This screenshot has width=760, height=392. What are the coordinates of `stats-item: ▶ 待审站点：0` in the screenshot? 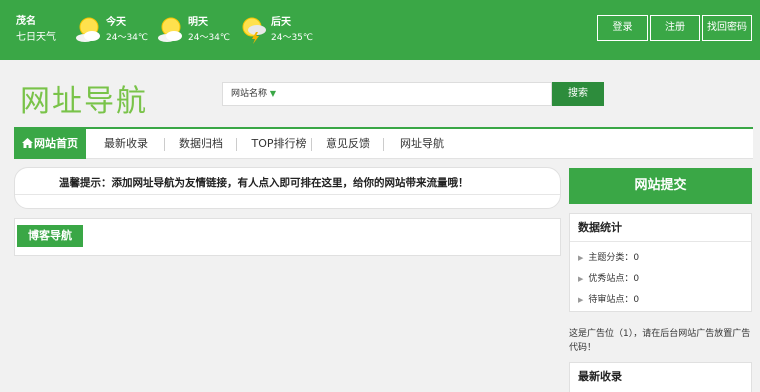 It's located at (608, 298).